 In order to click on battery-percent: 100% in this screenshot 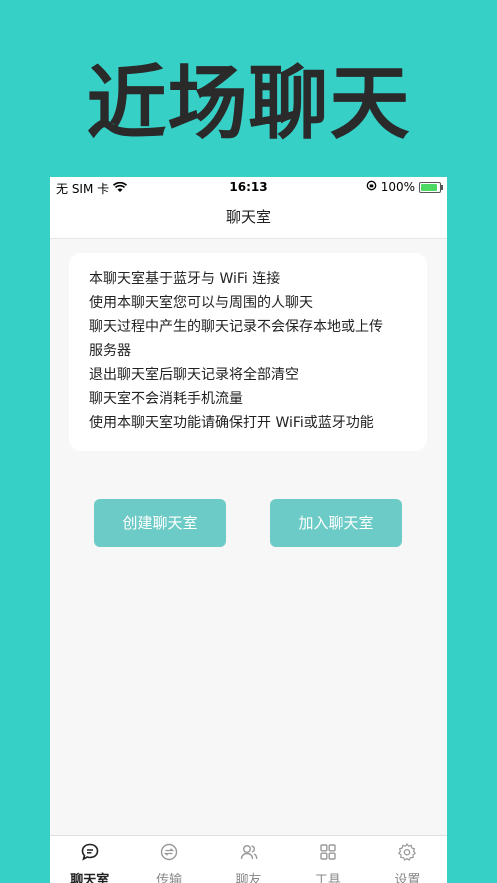, I will do `click(397, 187)`.